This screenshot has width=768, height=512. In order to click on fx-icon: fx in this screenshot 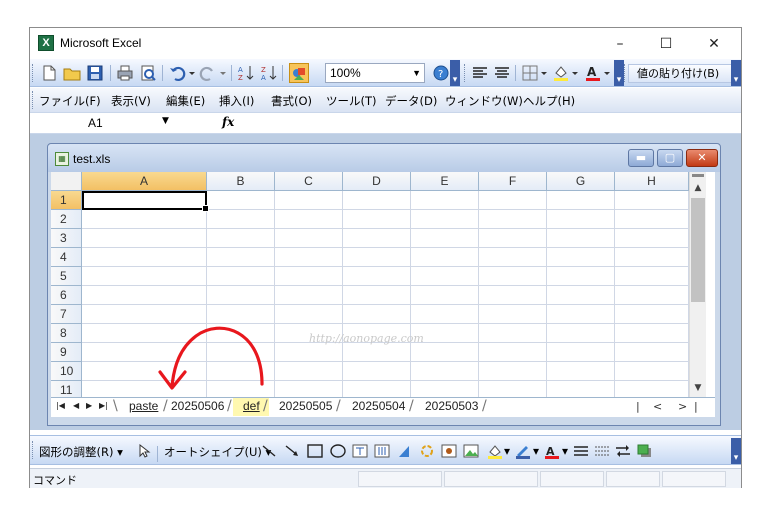, I will do `click(228, 122)`.